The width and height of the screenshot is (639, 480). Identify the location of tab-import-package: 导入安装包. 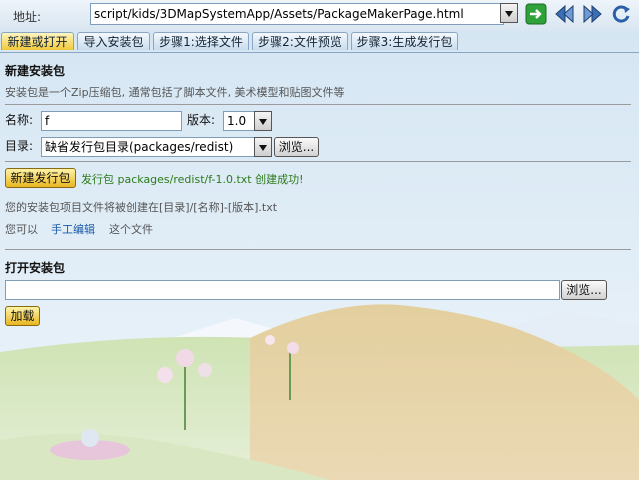
(113, 41).